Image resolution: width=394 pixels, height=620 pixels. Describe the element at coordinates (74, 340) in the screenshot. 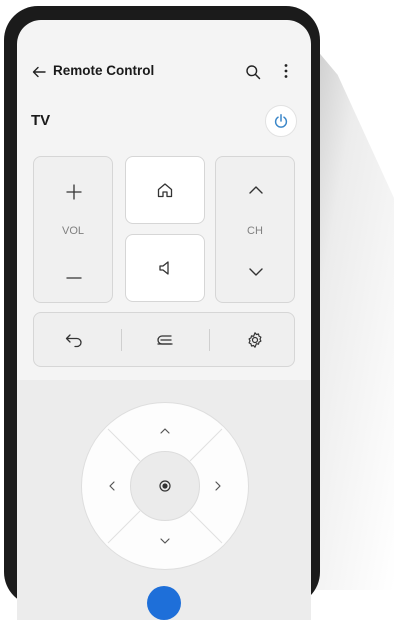

I see `return-icon` at that location.